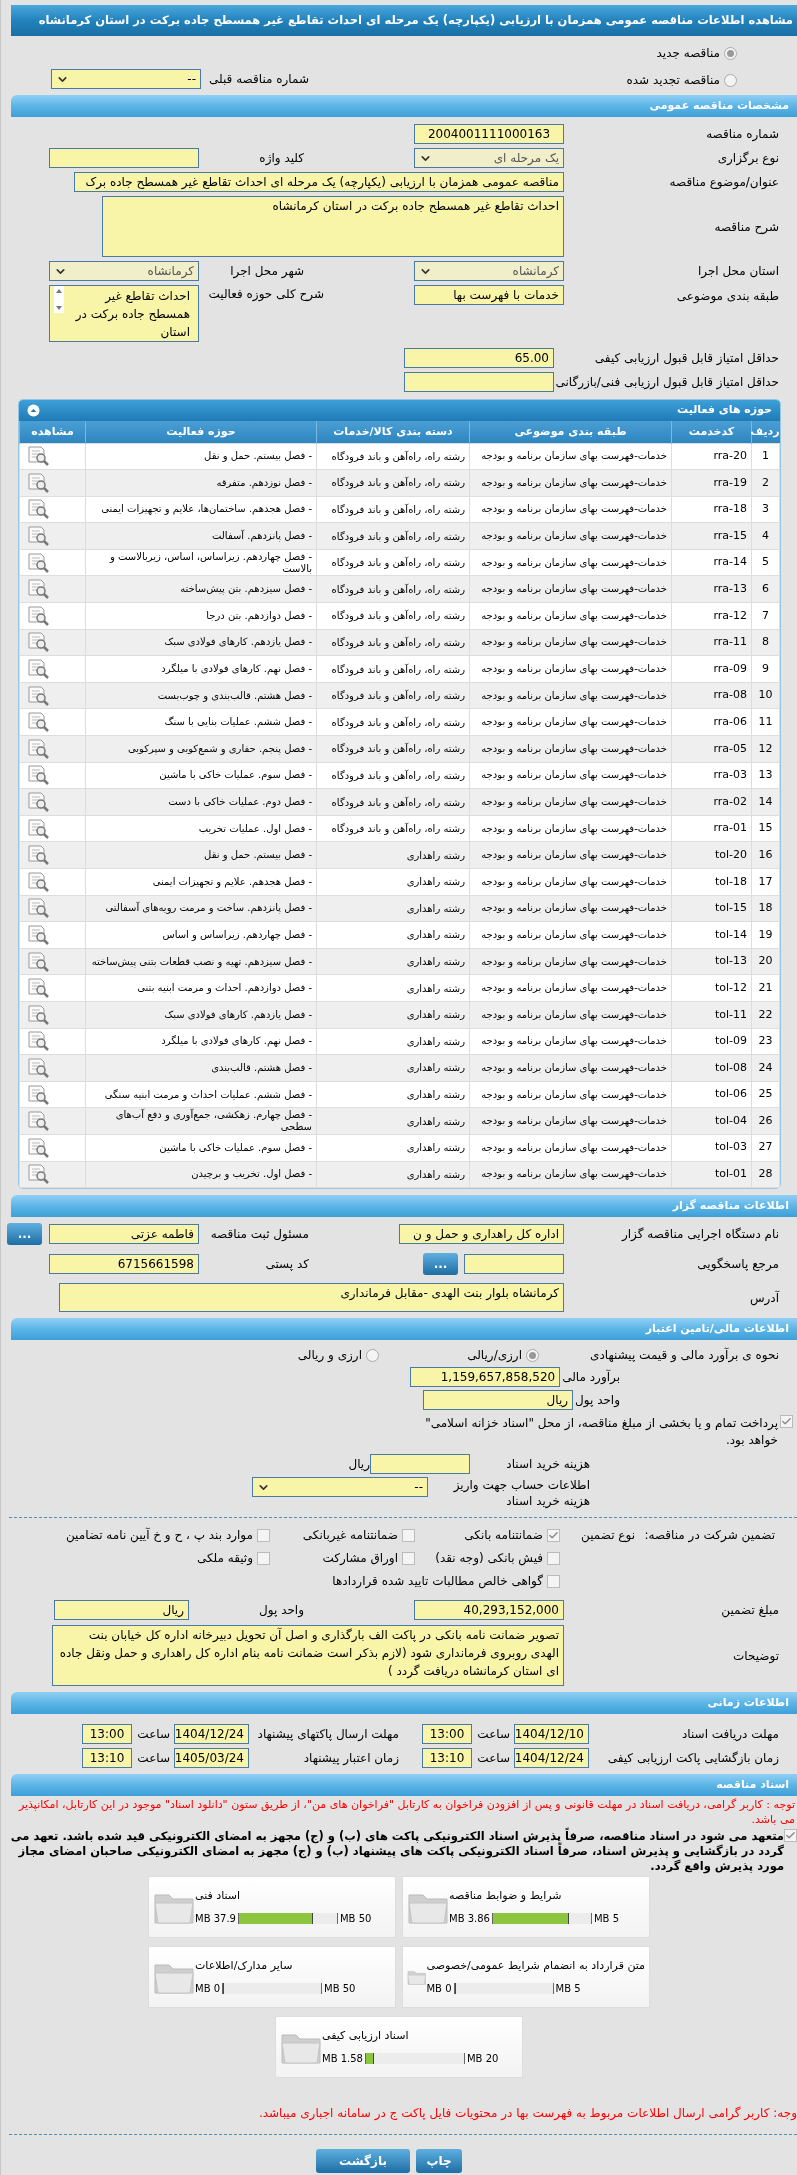 This screenshot has width=797, height=2175. Describe the element at coordinates (201, 855) in the screenshot. I see `table-cell: - فصل بیستم. حمل و نقل` at that location.